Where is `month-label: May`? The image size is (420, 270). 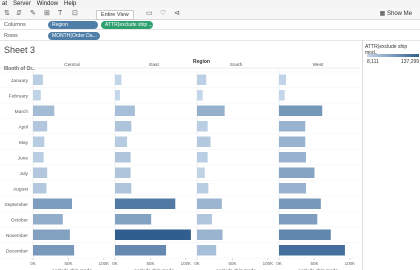 month-label: May is located at coordinates (24, 143).